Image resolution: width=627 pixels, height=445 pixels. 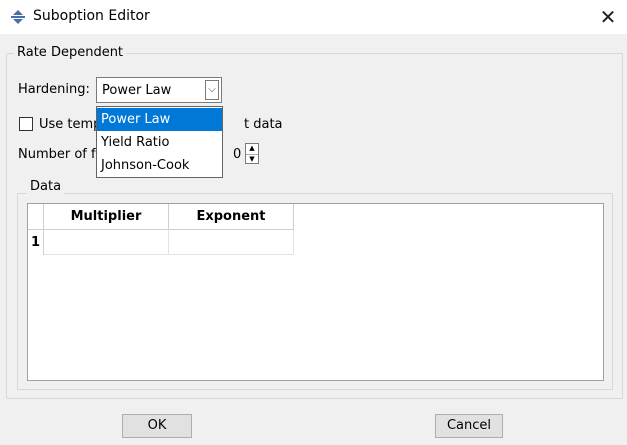 I want to click on column-header-exponent: Exponent, so click(x=231, y=217).